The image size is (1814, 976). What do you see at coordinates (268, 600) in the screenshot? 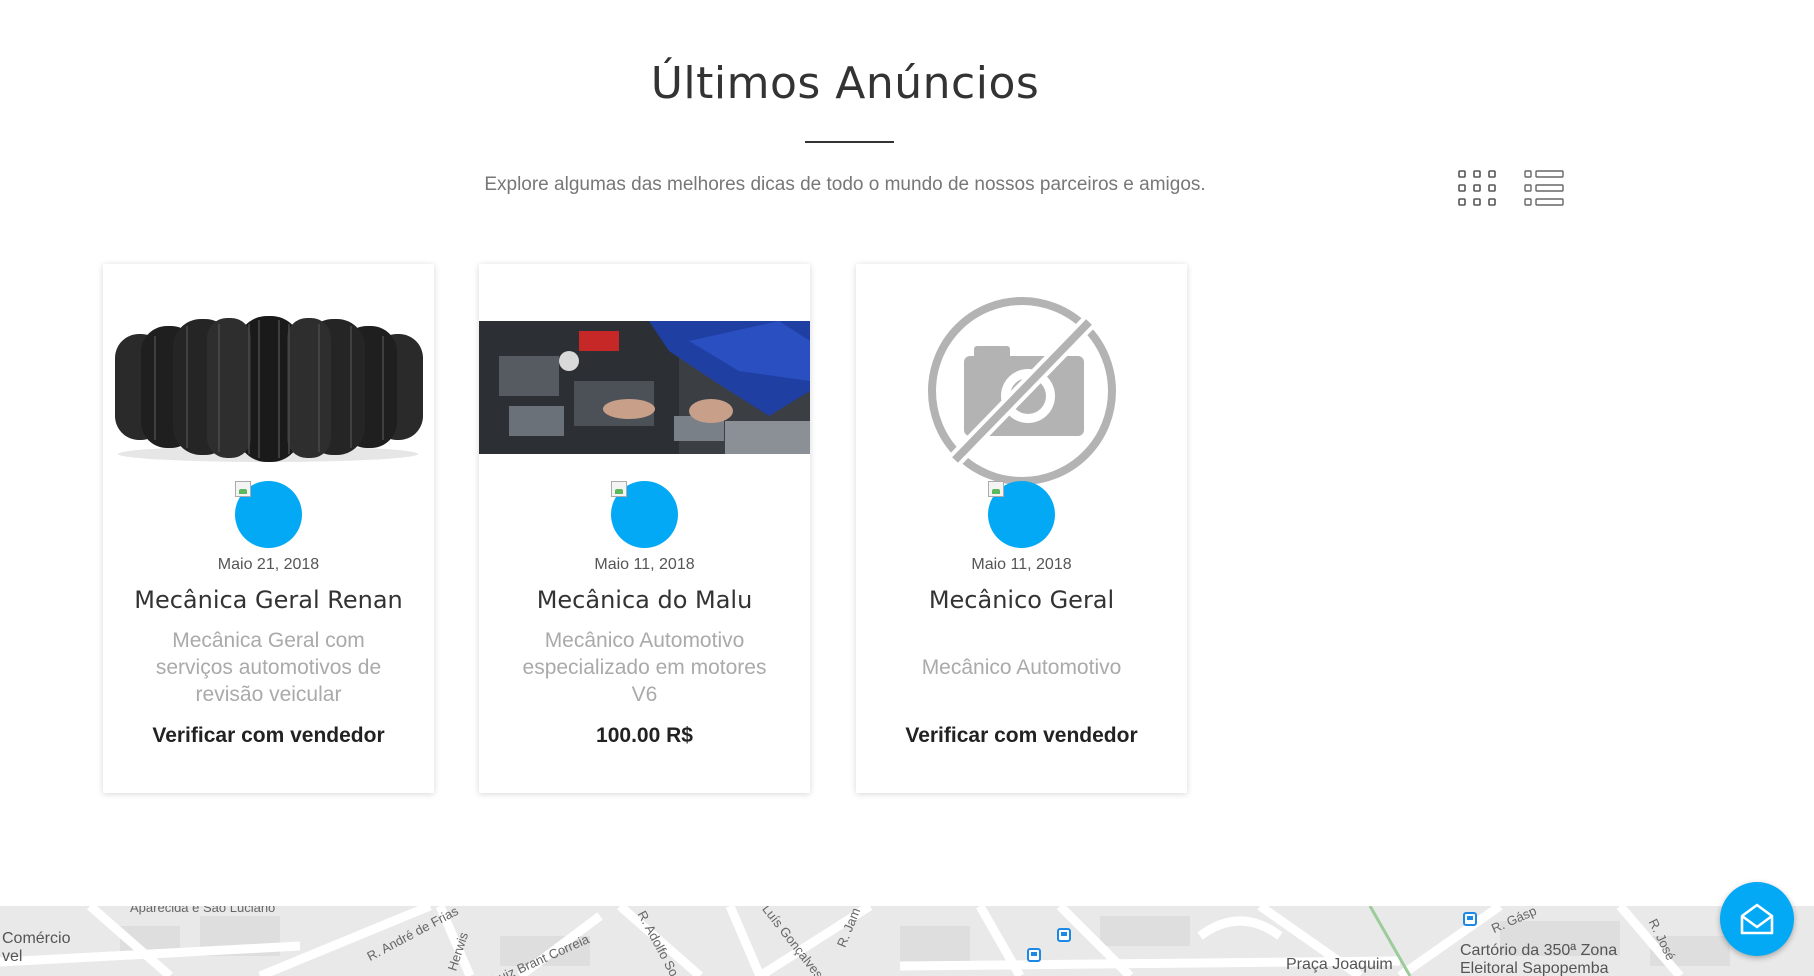
I see `listing-title: Mecânica Geral Renan` at bounding box center [268, 600].